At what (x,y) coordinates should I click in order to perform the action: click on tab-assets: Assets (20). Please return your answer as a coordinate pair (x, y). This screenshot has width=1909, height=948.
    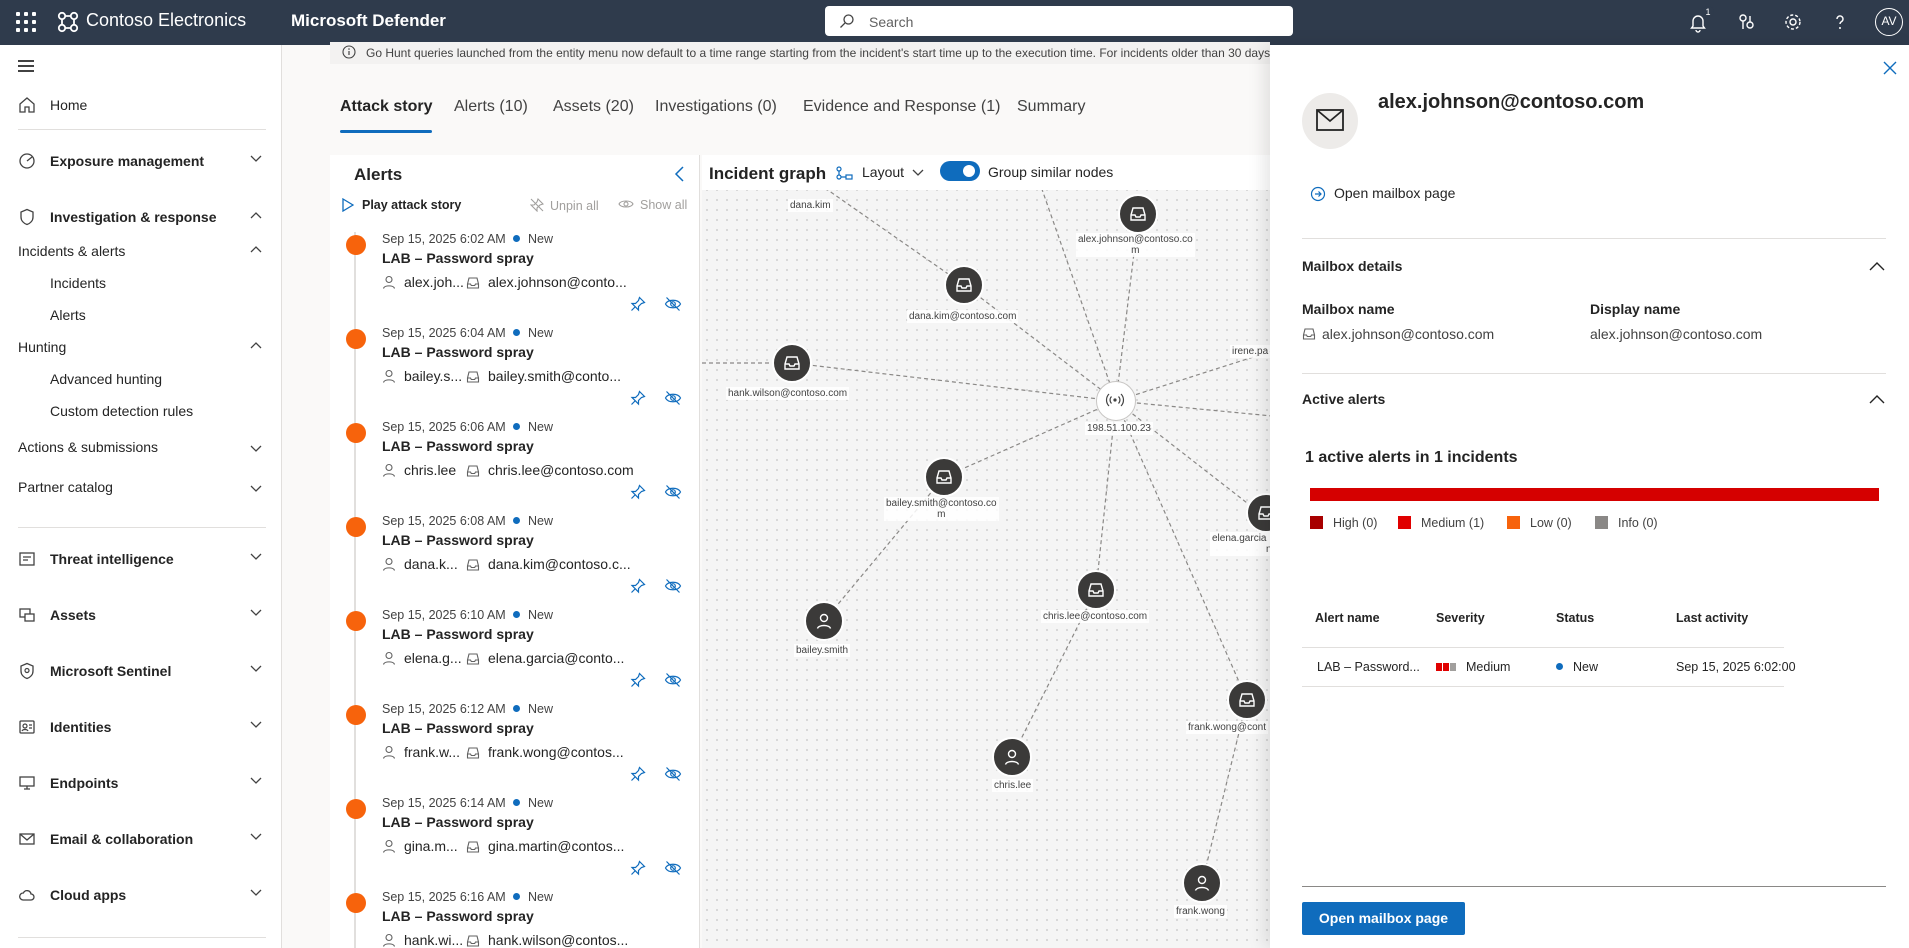
    Looking at the image, I should click on (593, 107).